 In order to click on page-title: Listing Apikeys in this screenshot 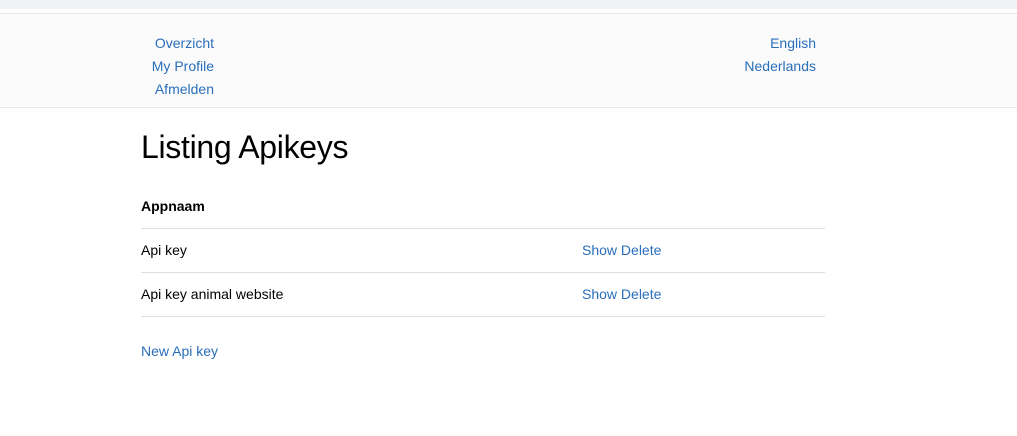, I will do `click(245, 147)`.